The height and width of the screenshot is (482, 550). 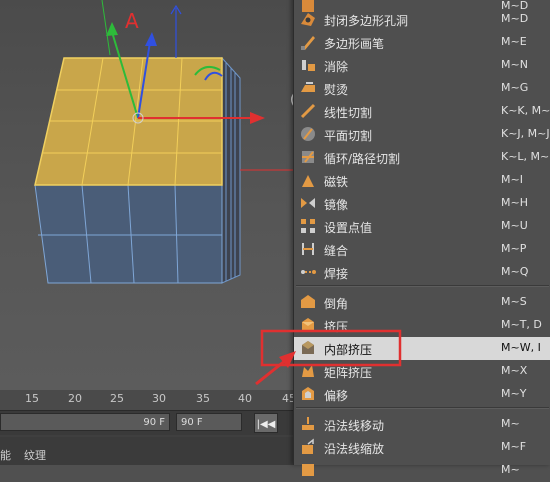 What do you see at coordinates (422, 302) in the screenshot?
I see `menu-item-bevel: 倒角 M~S` at bounding box center [422, 302].